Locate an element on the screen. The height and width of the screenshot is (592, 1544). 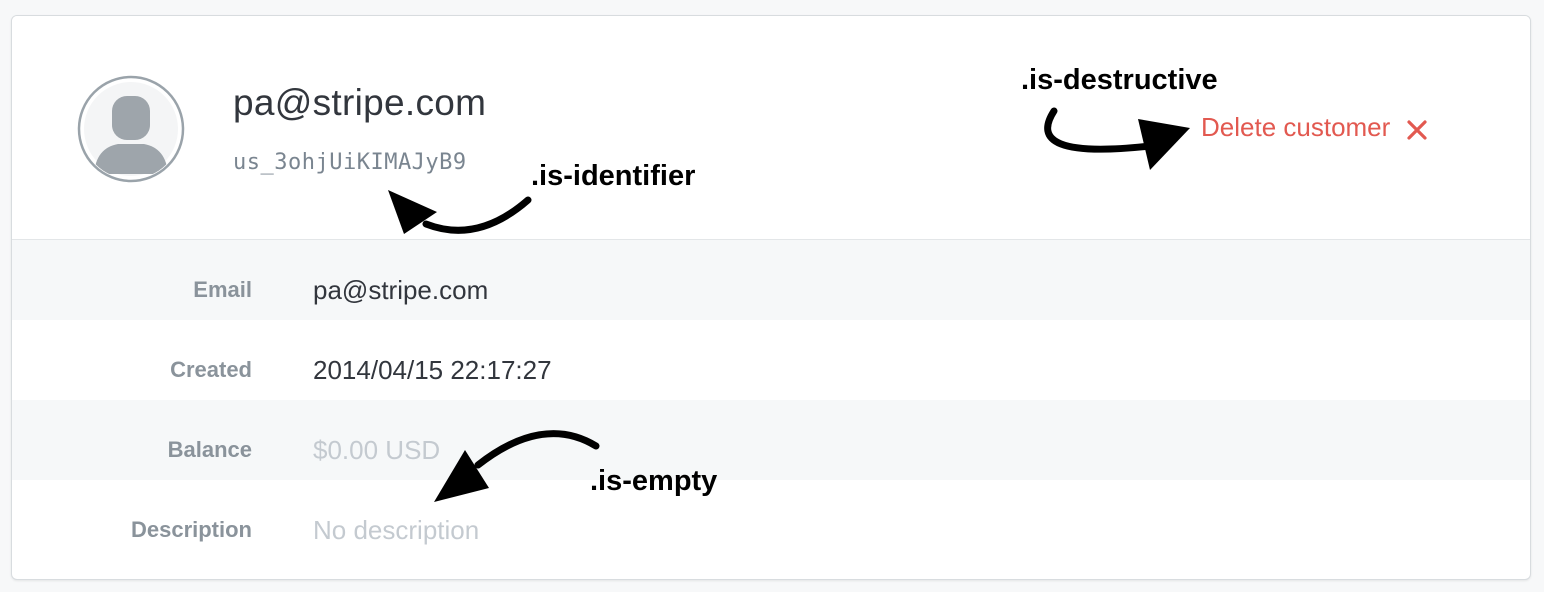
detail-value-empty: $0.00 USD is located at coordinates (377, 450).